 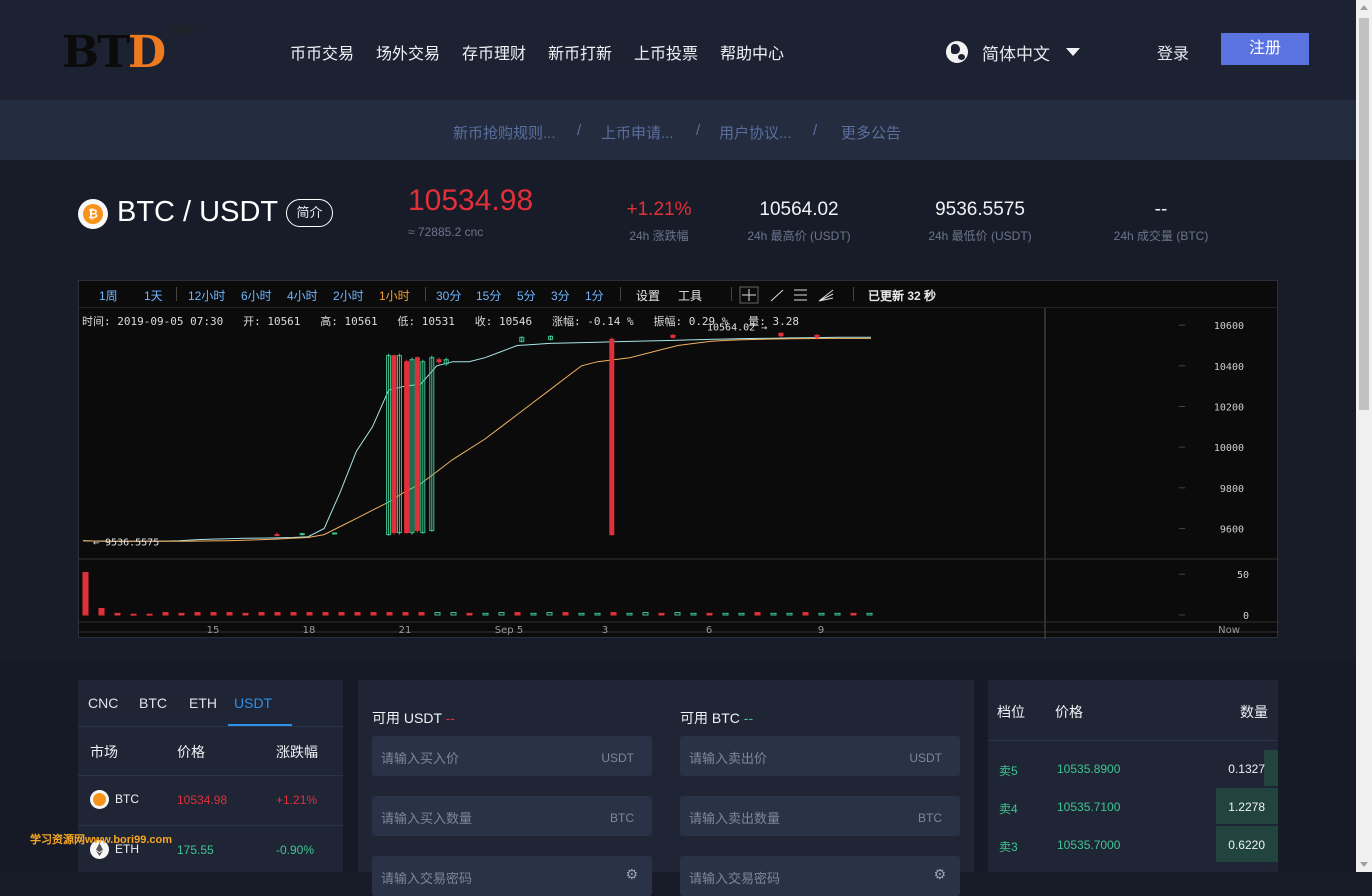 I want to click on nav-coin-trade: 币币交易, so click(x=322, y=52).